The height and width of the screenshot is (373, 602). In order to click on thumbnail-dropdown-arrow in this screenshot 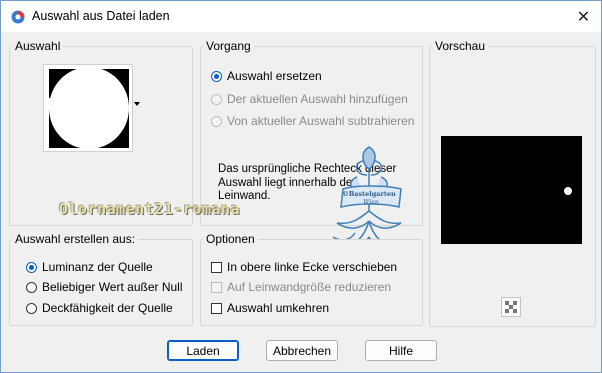, I will do `click(137, 104)`.